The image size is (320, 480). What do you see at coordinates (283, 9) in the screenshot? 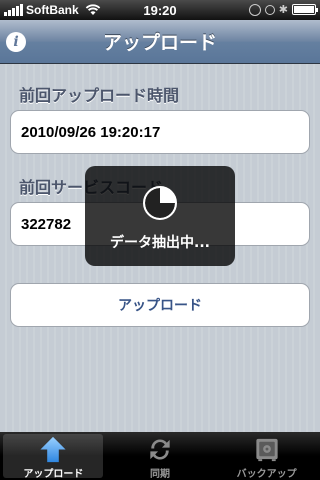
I see `bluetooth-icon: ✱` at bounding box center [283, 9].